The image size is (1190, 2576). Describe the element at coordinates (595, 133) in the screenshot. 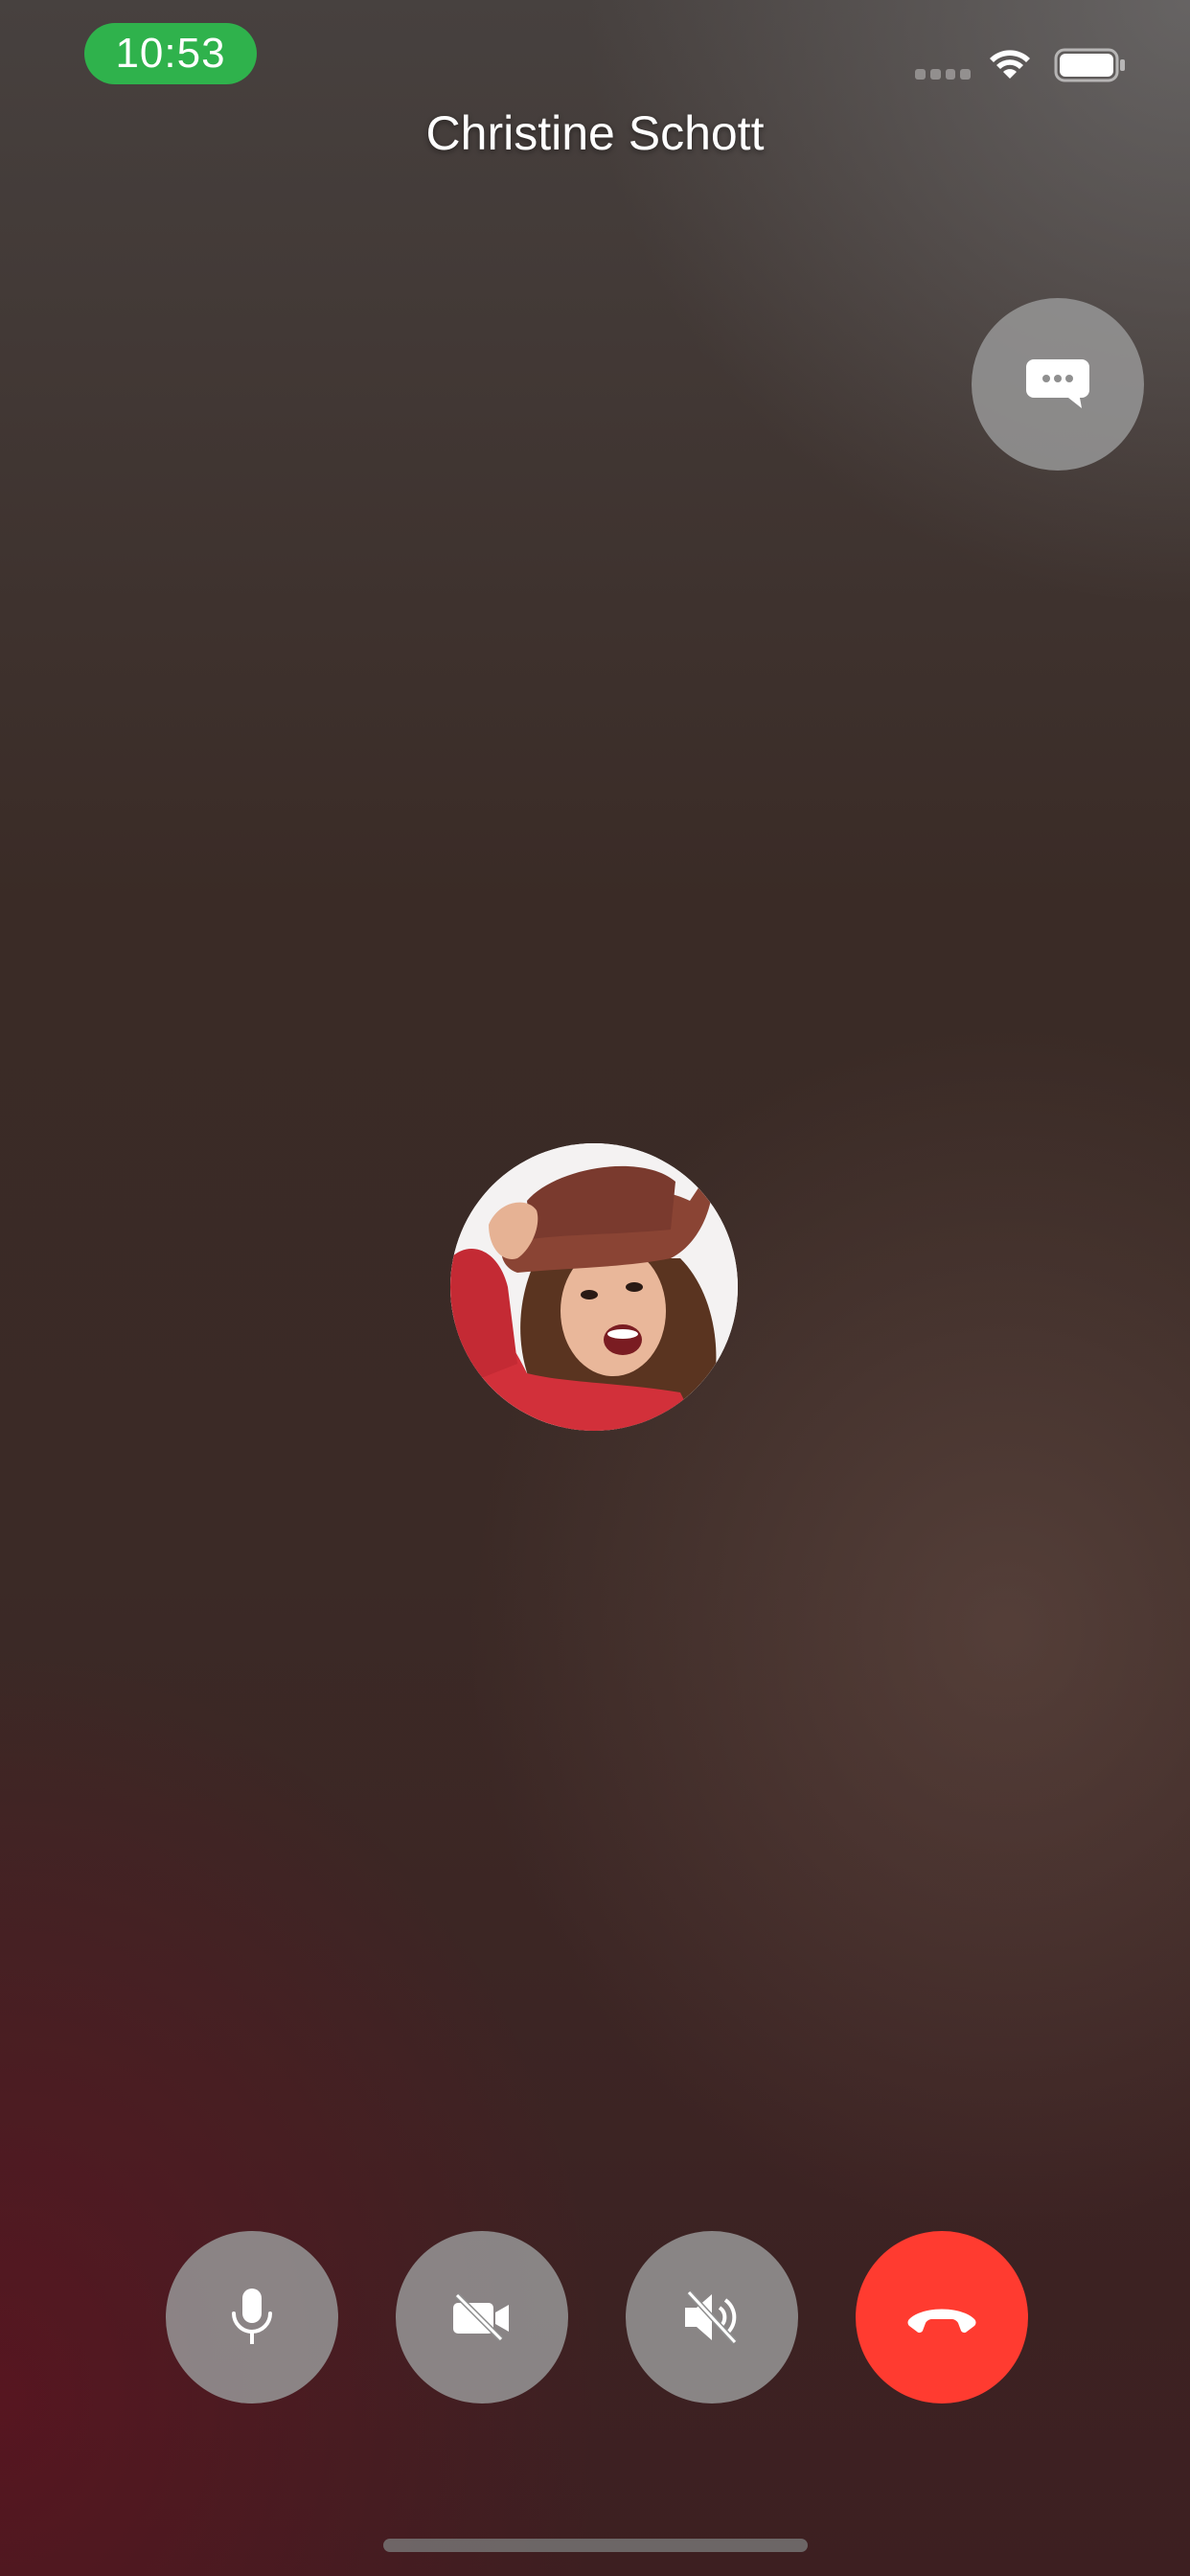

I see `caller-name: Christine Schott` at that location.